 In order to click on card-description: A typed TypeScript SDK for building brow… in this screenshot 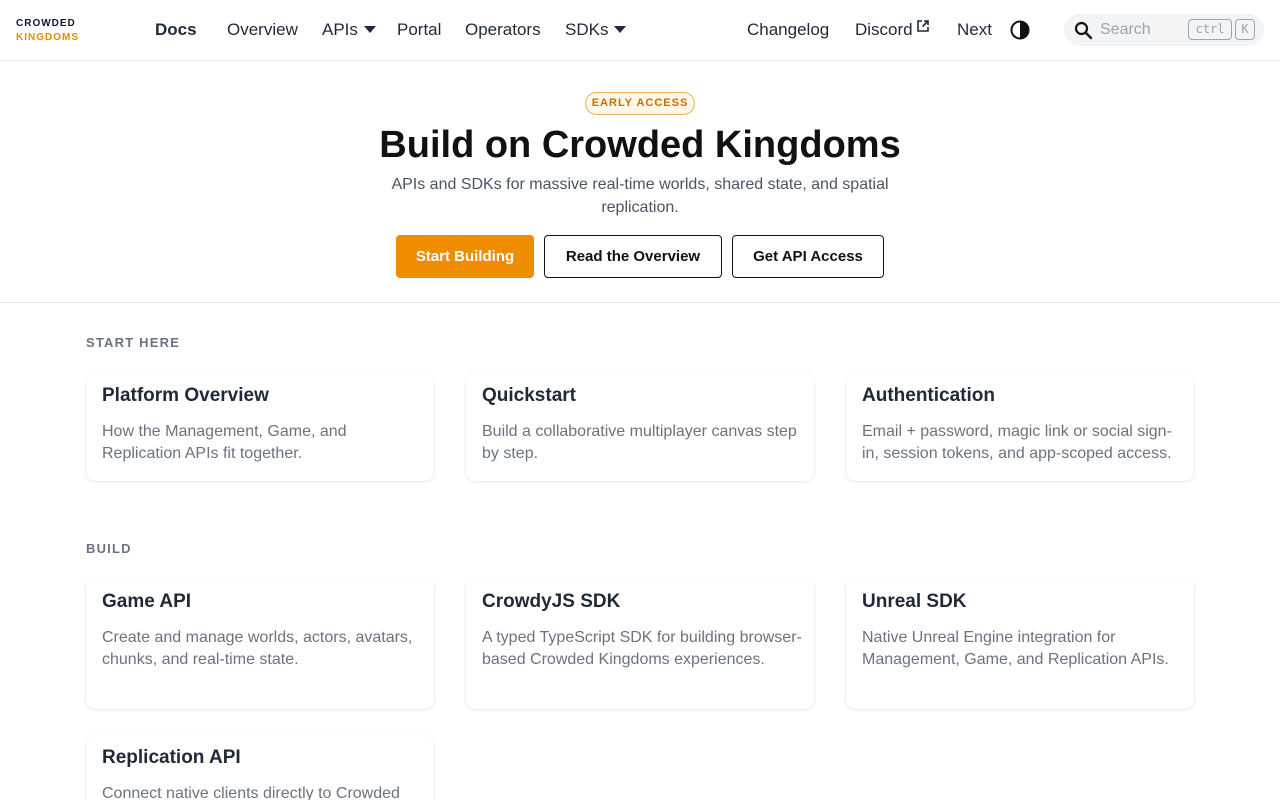, I will do `click(642, 648)`.